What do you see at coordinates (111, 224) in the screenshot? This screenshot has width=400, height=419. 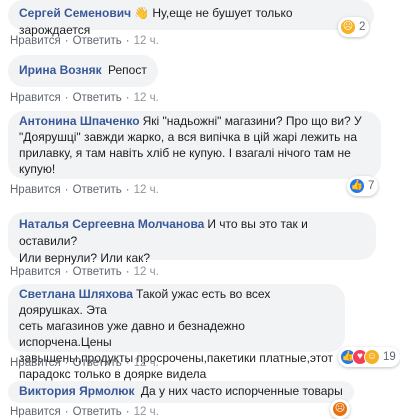 I see `comment-author: Наталья Сергеевна Молчанова` at bounding box center [111, 224].